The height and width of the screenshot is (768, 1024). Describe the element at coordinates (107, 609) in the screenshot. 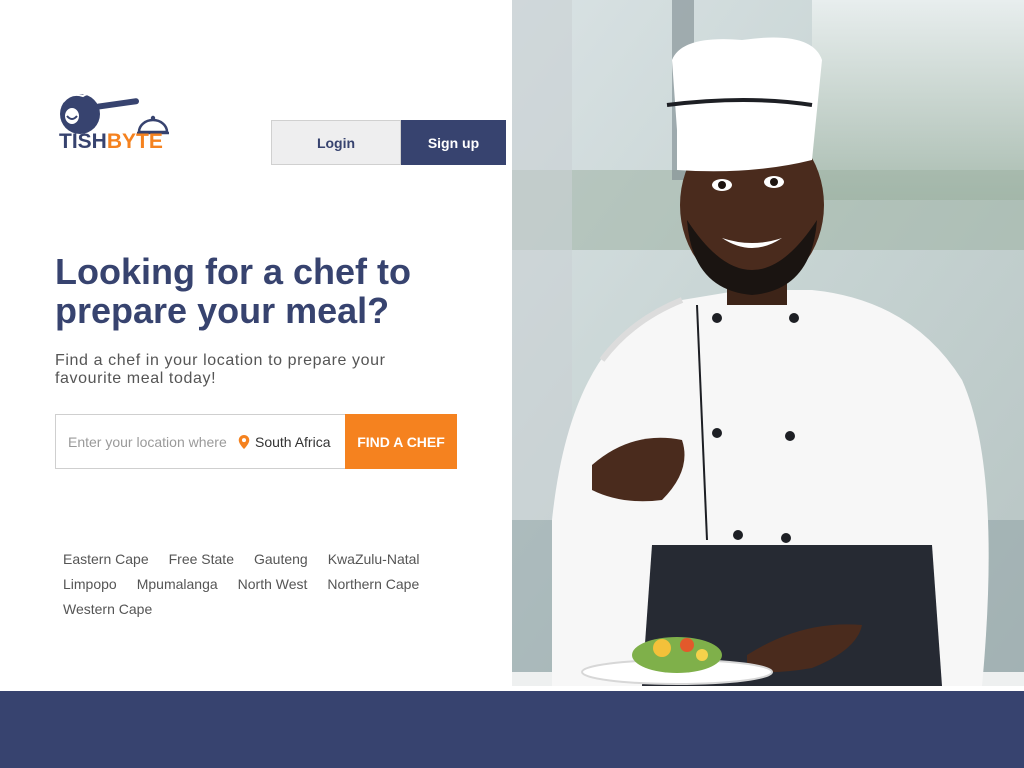

I see `province-link: Western Cape` at that location.